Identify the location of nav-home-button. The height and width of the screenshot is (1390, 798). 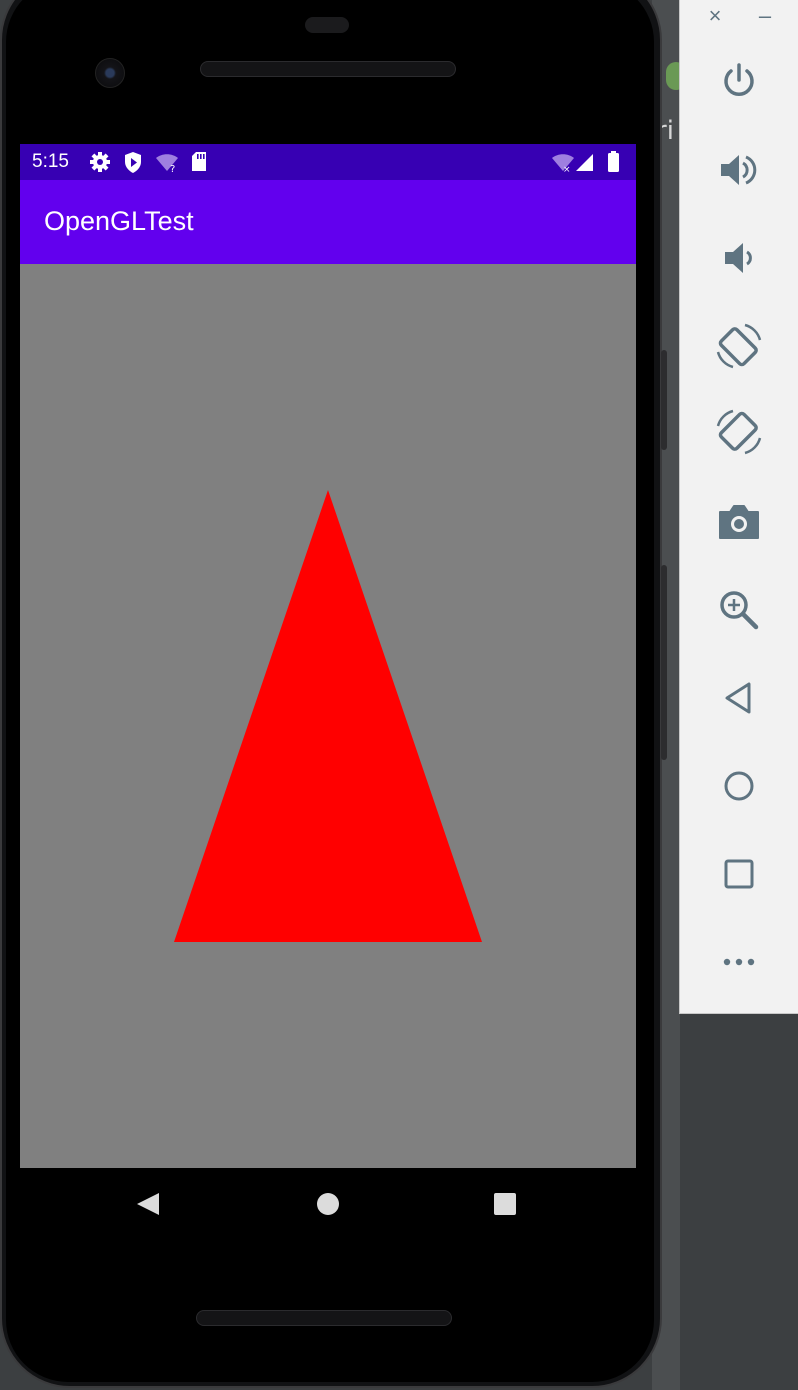
(328, 1204).